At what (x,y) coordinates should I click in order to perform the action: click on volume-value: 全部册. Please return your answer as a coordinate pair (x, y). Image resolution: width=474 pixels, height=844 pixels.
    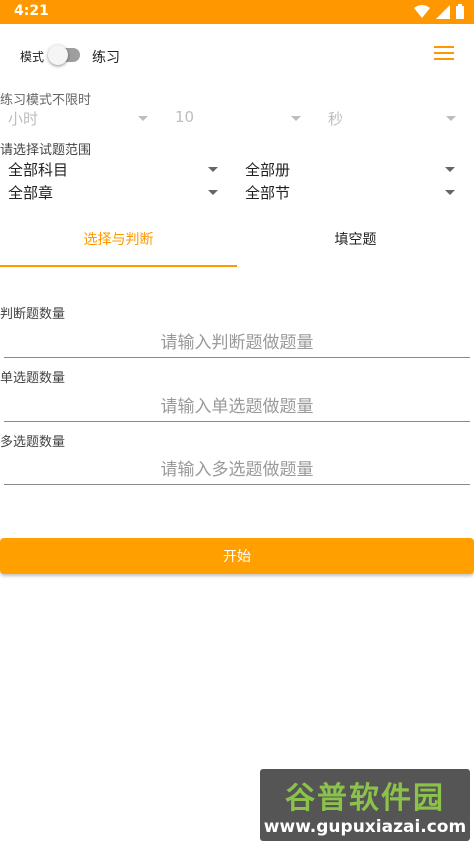
    Looking at the image, I should click on (268, 170).